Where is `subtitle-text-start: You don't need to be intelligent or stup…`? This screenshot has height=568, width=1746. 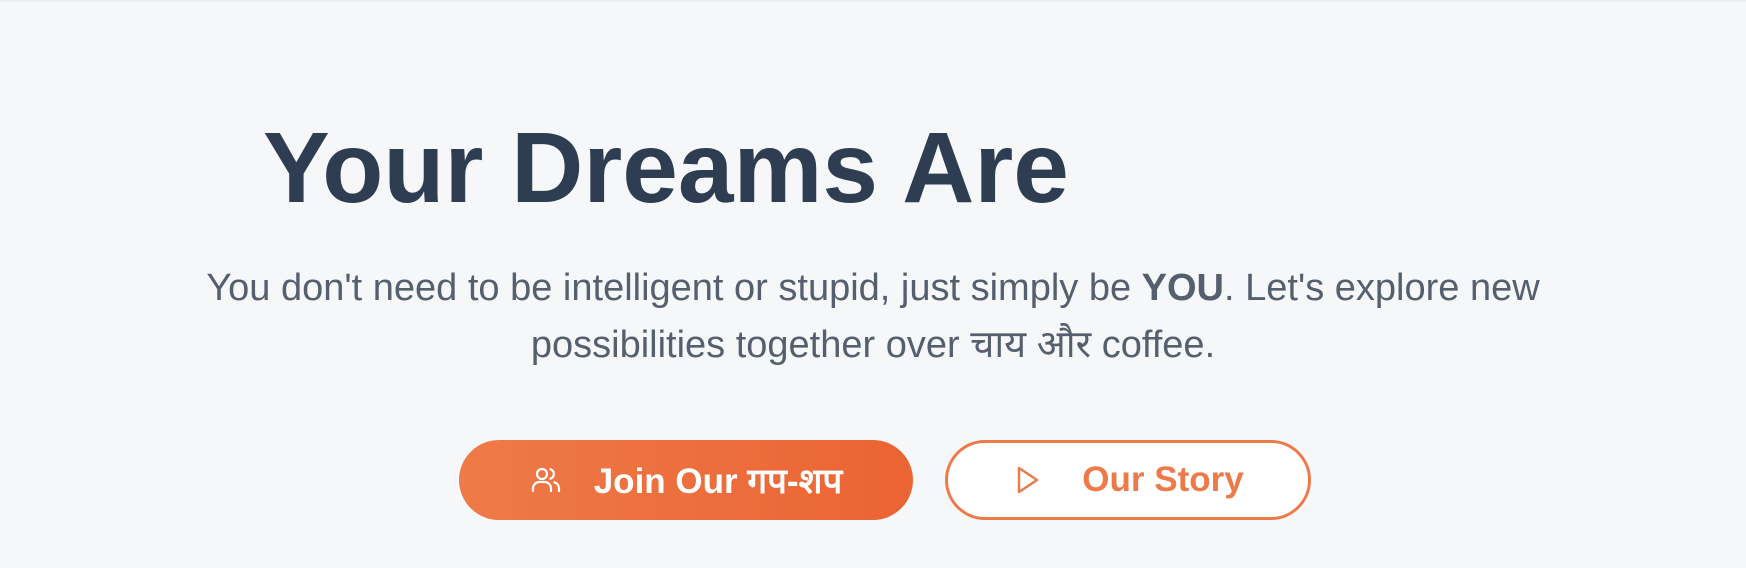 subtitle-text-start: You don't need to be intelligent or stup… is located at coordinates (674, 288).